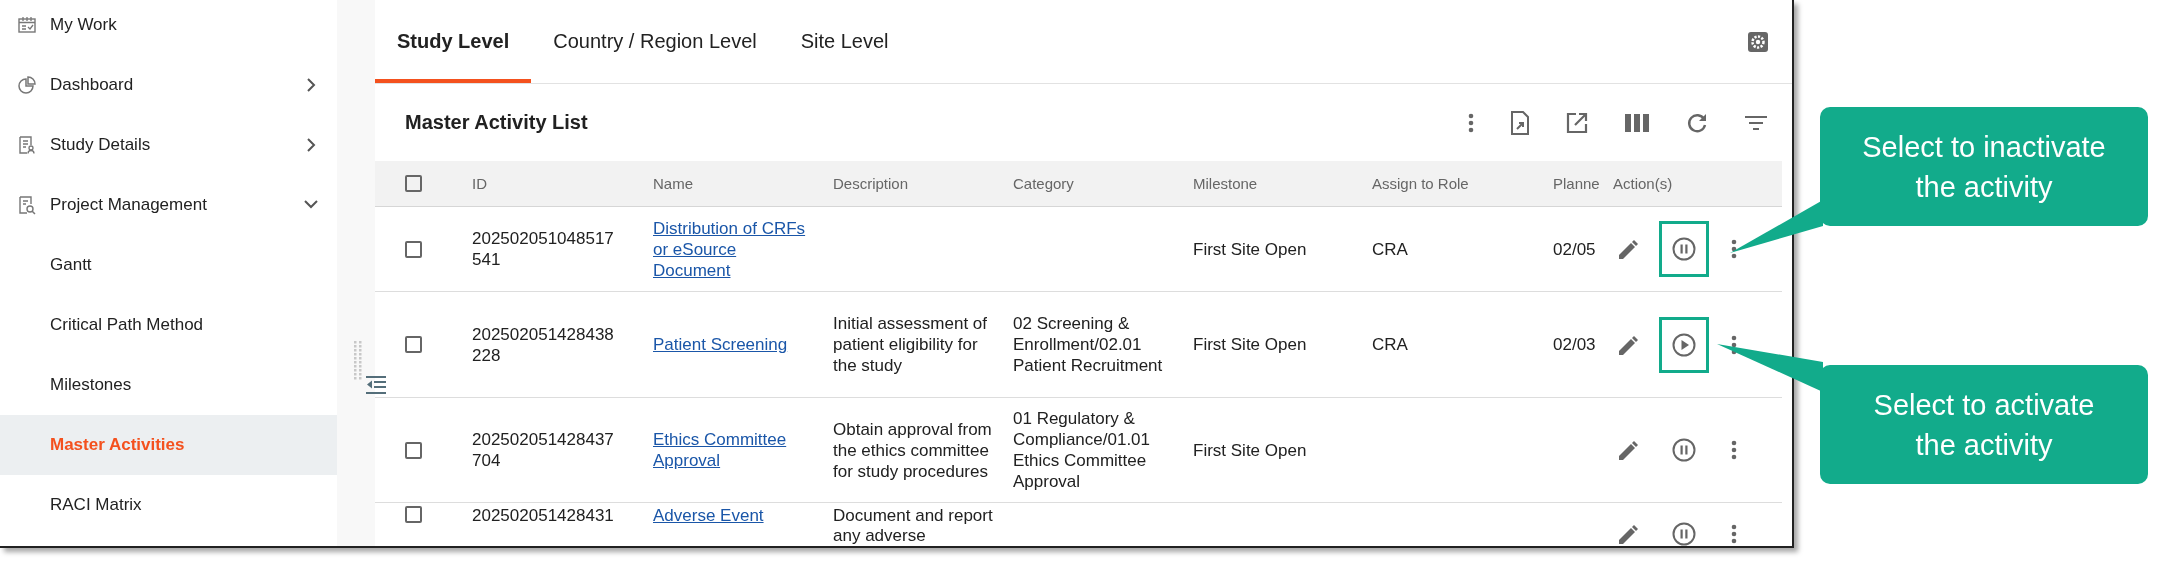 This screenshot has height=563, width=2158. What do you see at coordinates (27, 85) in the screenshot?
I see `pie-chart-icon` at bounding box center [27, 85].